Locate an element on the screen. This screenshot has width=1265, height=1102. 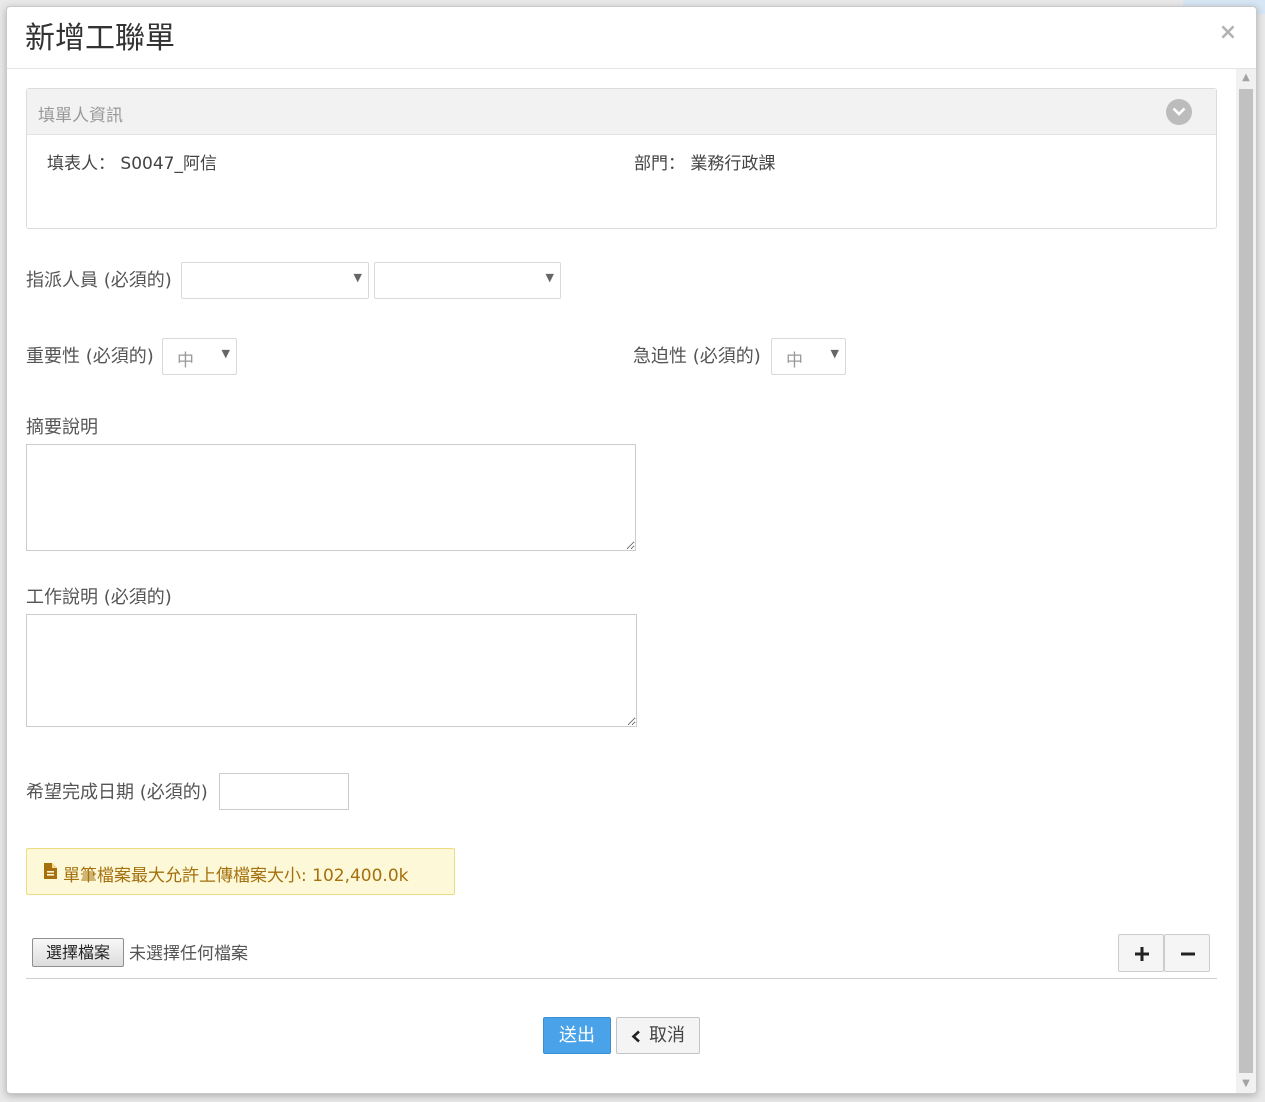
minus-icon is located at coordinates (1188, 954).